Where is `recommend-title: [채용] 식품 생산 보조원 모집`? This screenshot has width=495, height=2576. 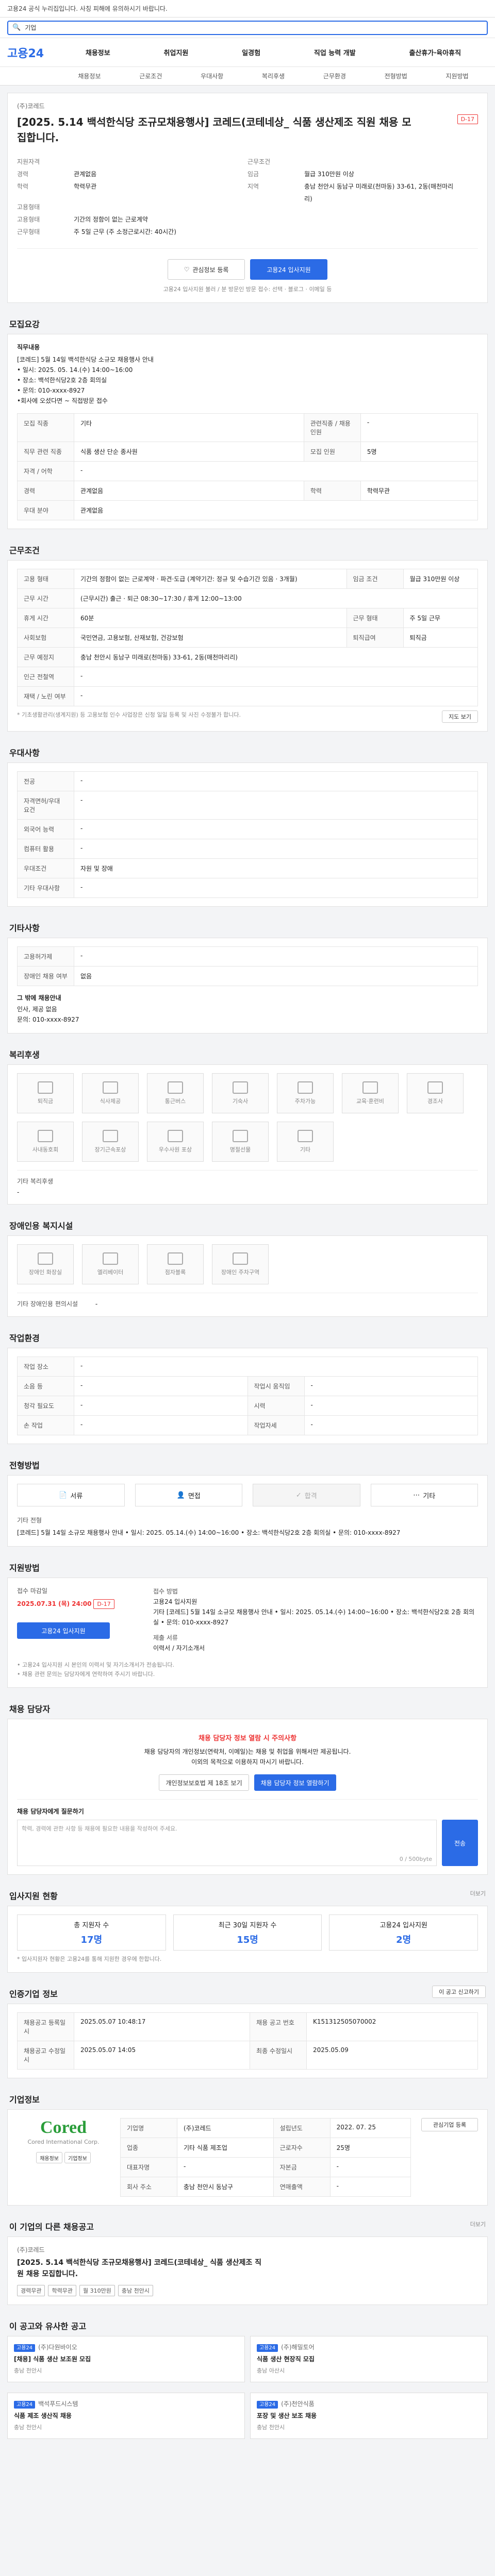
recommend-title: [채용] 식품 생산 보조원 모집 is located at coordinates (126, 2358).